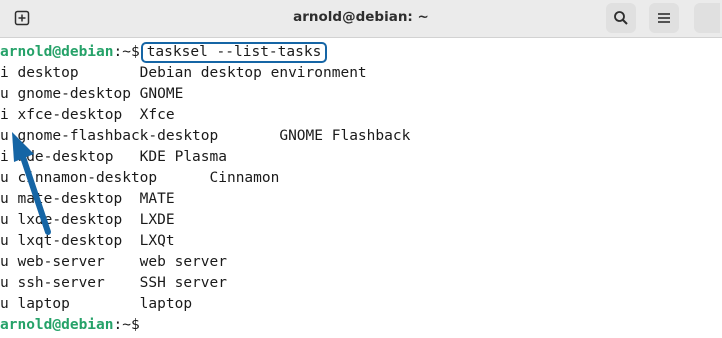  Describe the element at coordinates (87, 220) in the screenshot. I see `output-line: u lxde-desktop LXDE` at that location.